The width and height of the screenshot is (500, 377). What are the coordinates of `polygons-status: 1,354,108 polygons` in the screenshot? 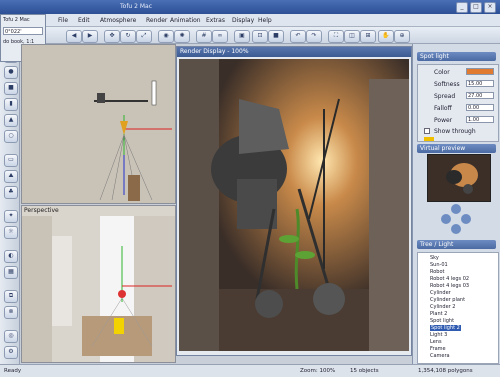 It's located at (445, 371).